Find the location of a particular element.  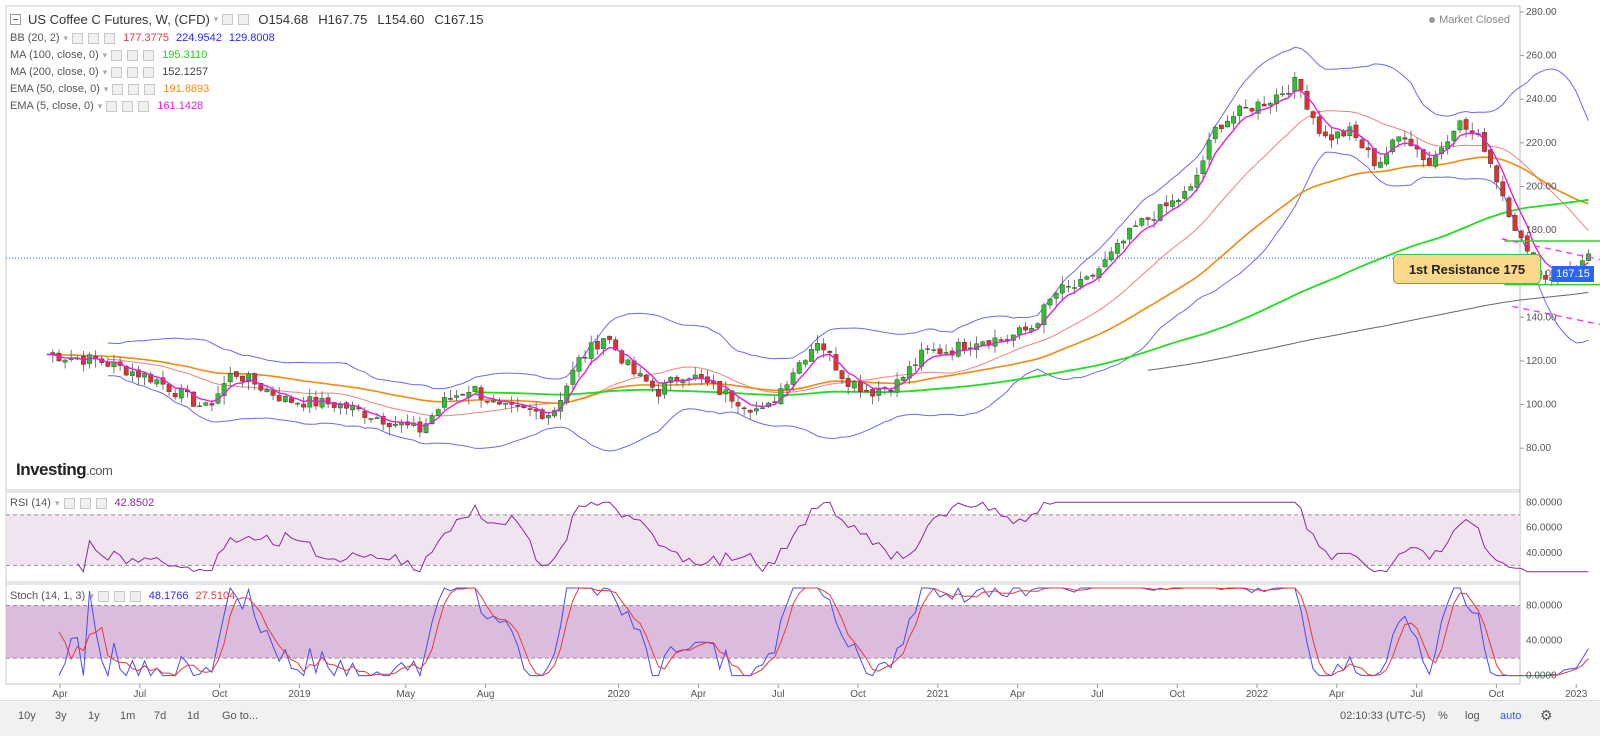

indicator-row-ema5: EMA (5, close, 0) ▾ 161.1428 is located at coordinates (106, 106).